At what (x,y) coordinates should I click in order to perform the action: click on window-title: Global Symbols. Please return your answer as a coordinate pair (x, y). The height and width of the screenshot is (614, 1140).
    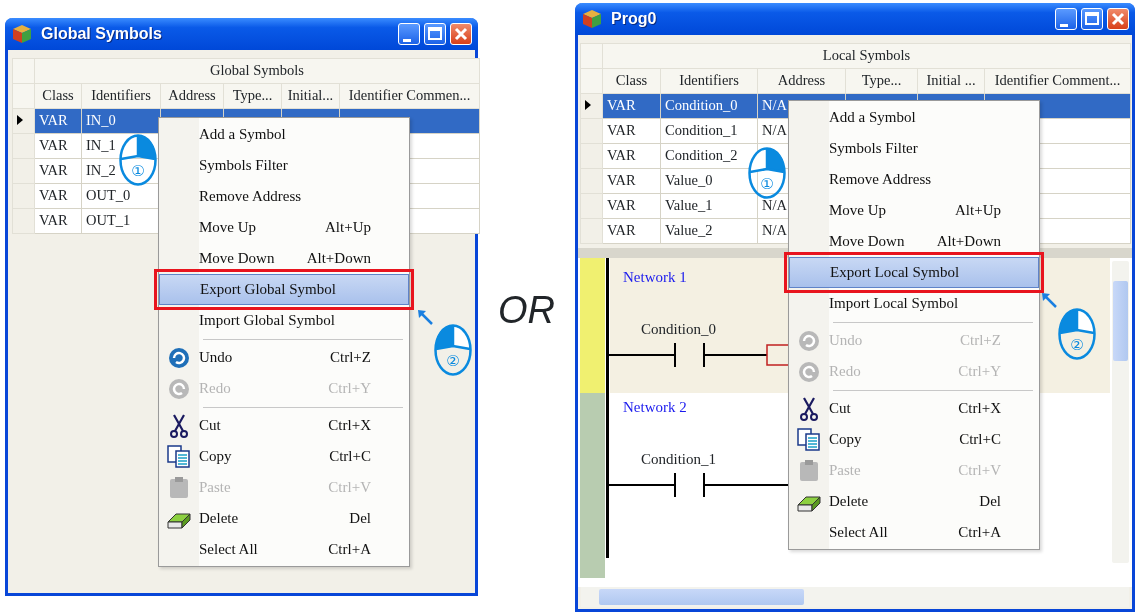
    Looking at the image, I should click on (101, 34).